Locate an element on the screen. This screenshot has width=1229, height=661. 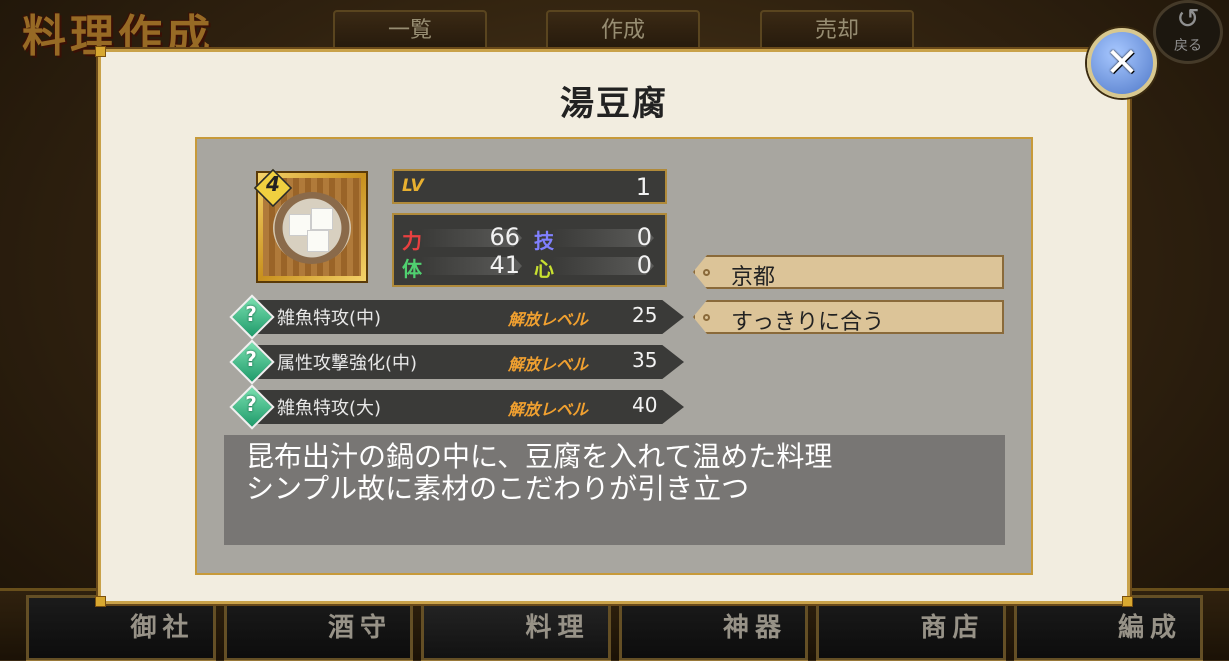
description-line: シンプル故に素材のこだわりが引き立つ is located at coordinates (498, 488).